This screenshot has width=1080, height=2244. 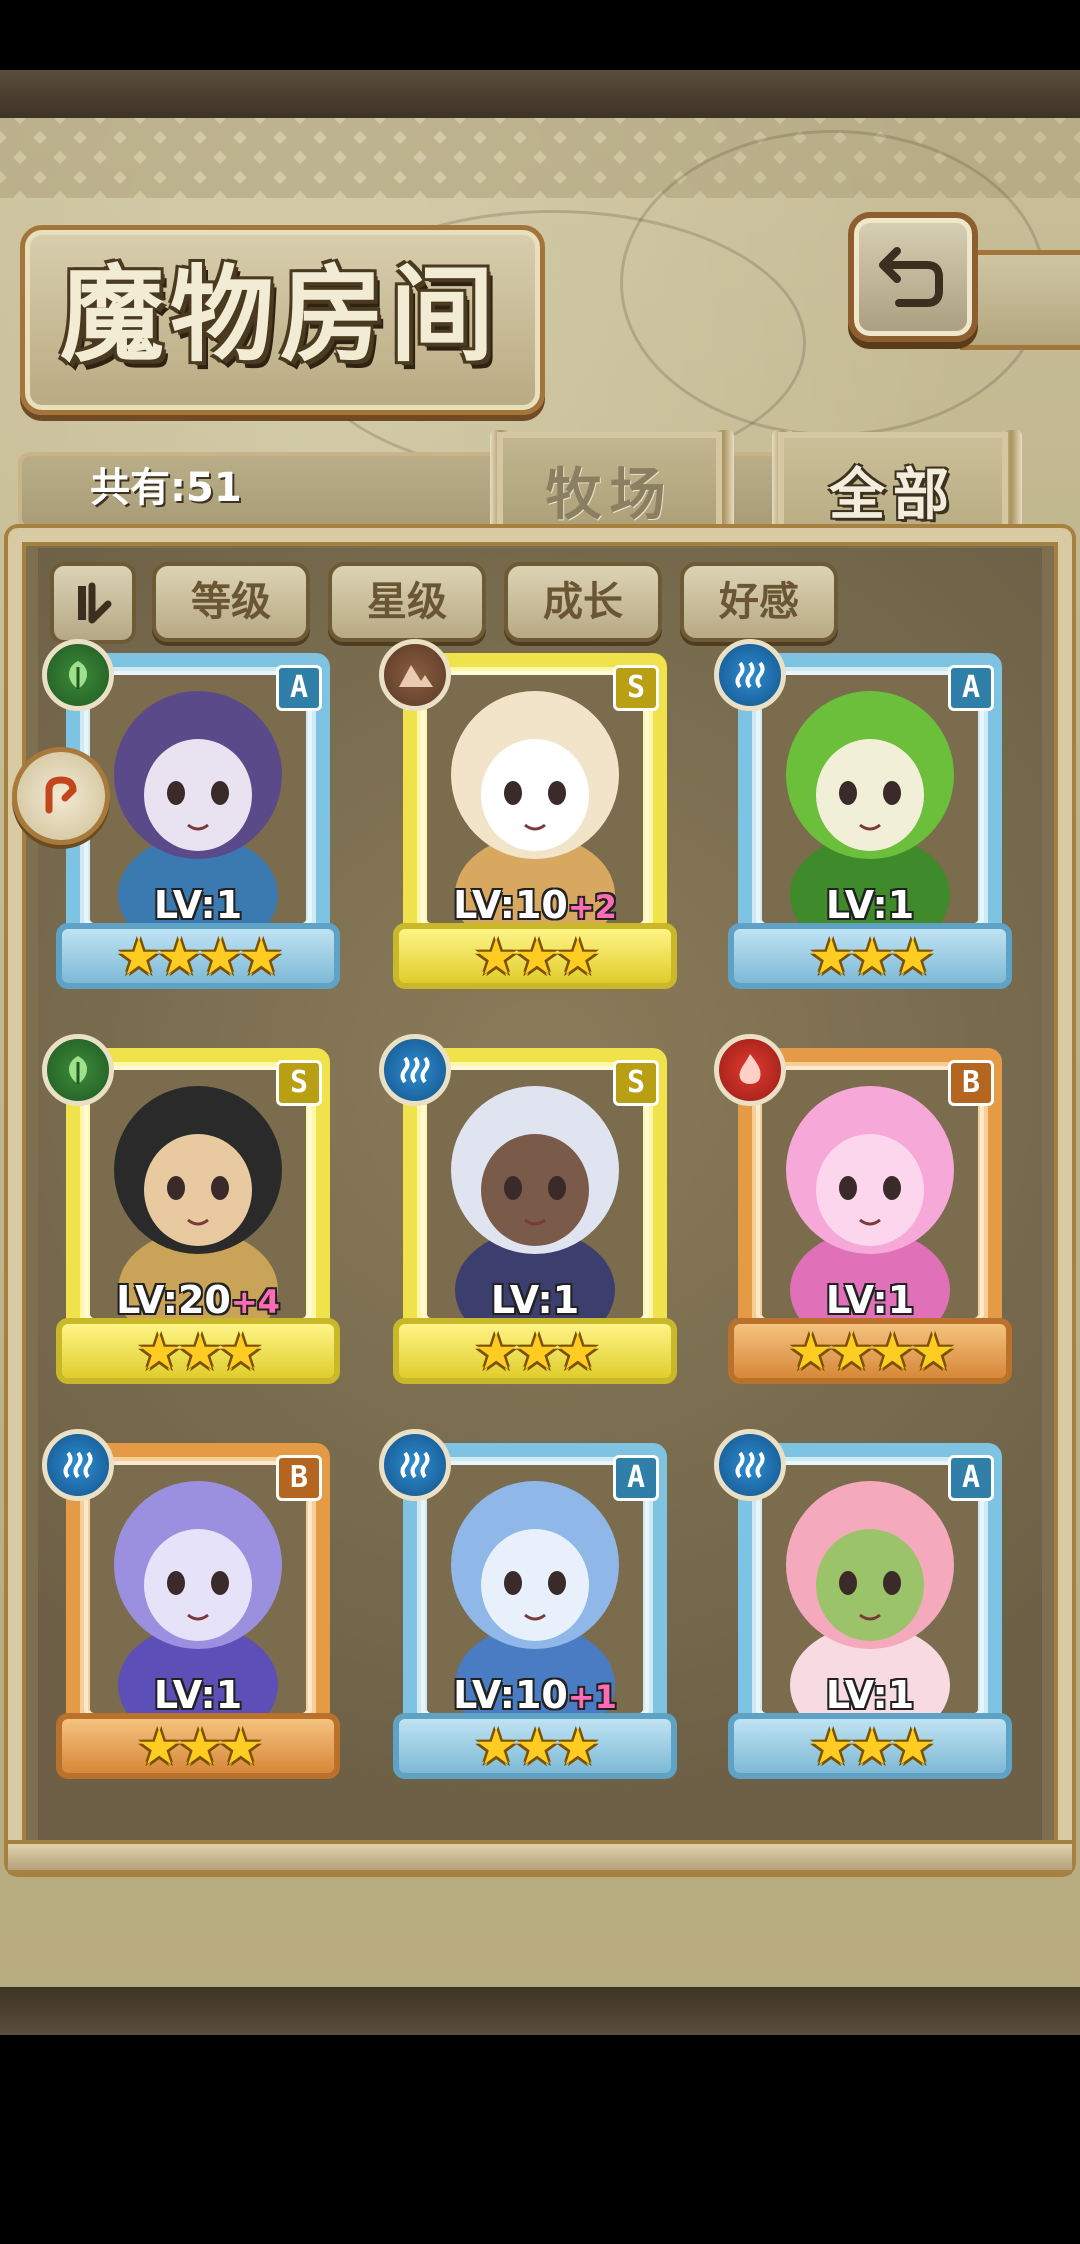 I want to click on back-button, so click(x=913, y=277).